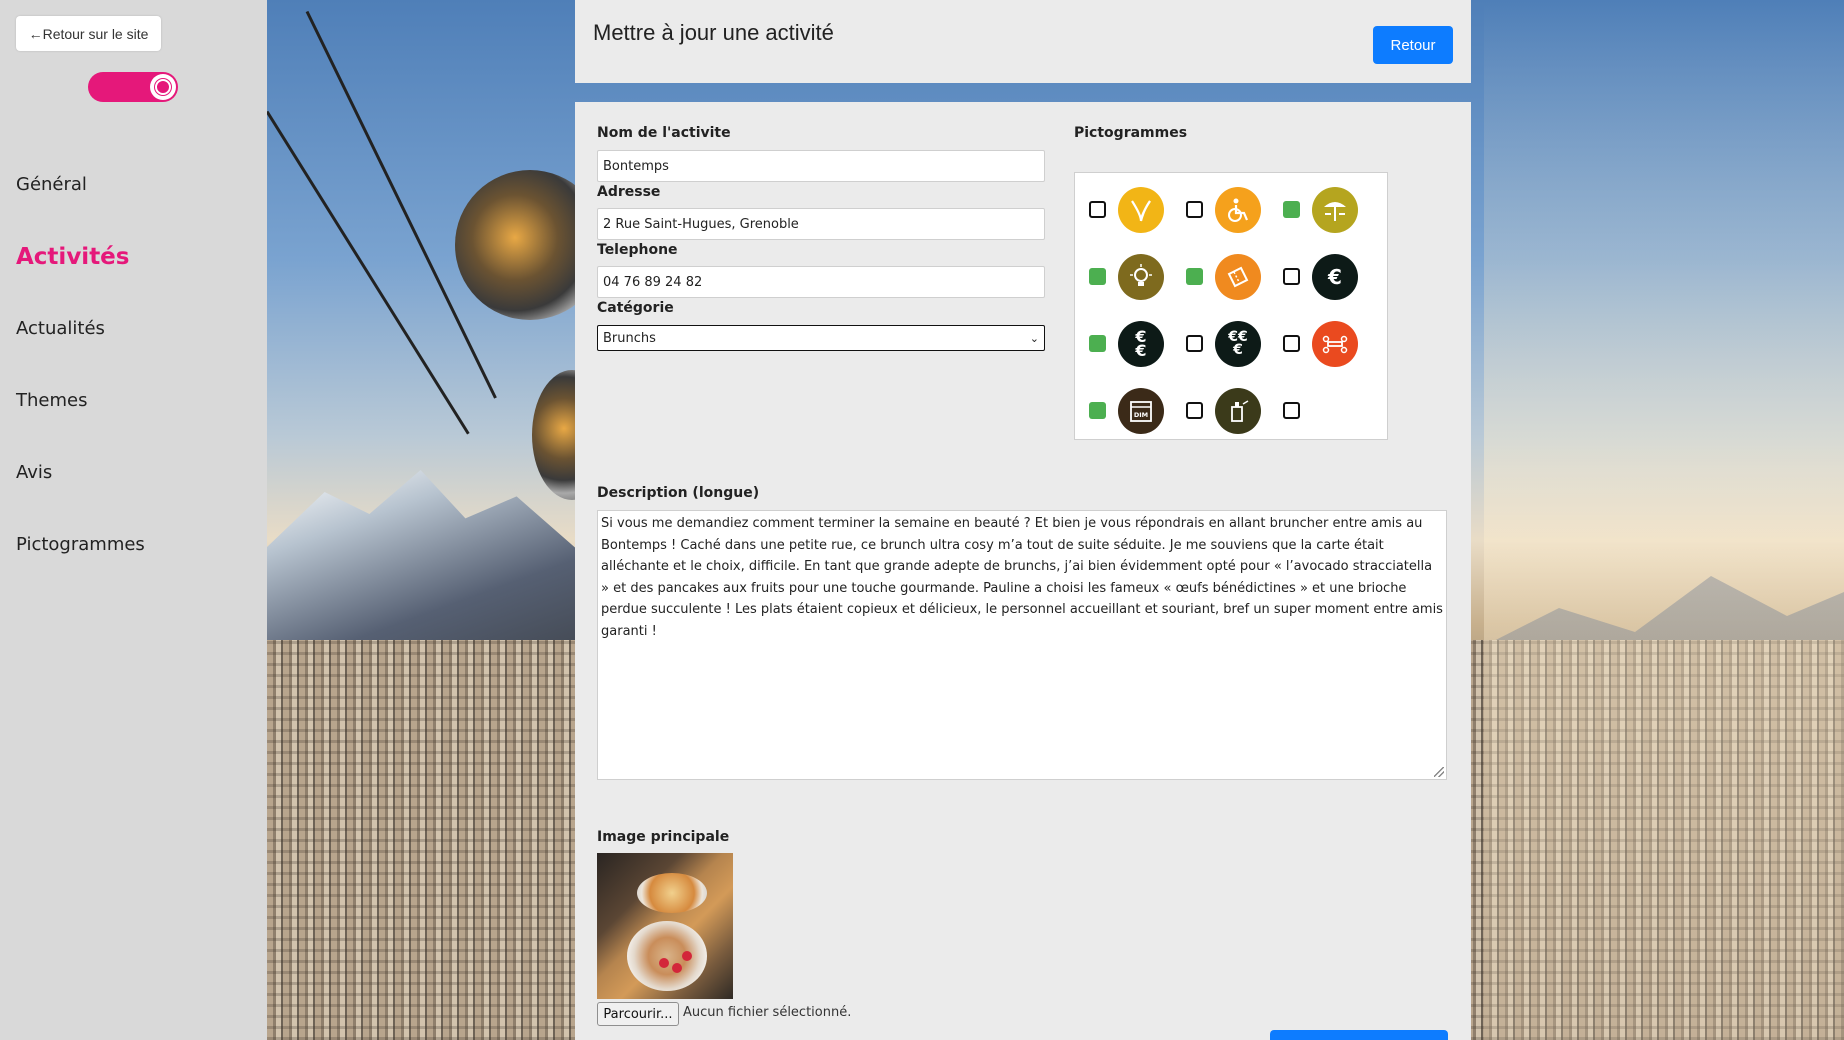 The height and width of the screenshot is (1040, 1844). I want to click on picto-checkbox-idea, so click(1097, 276).